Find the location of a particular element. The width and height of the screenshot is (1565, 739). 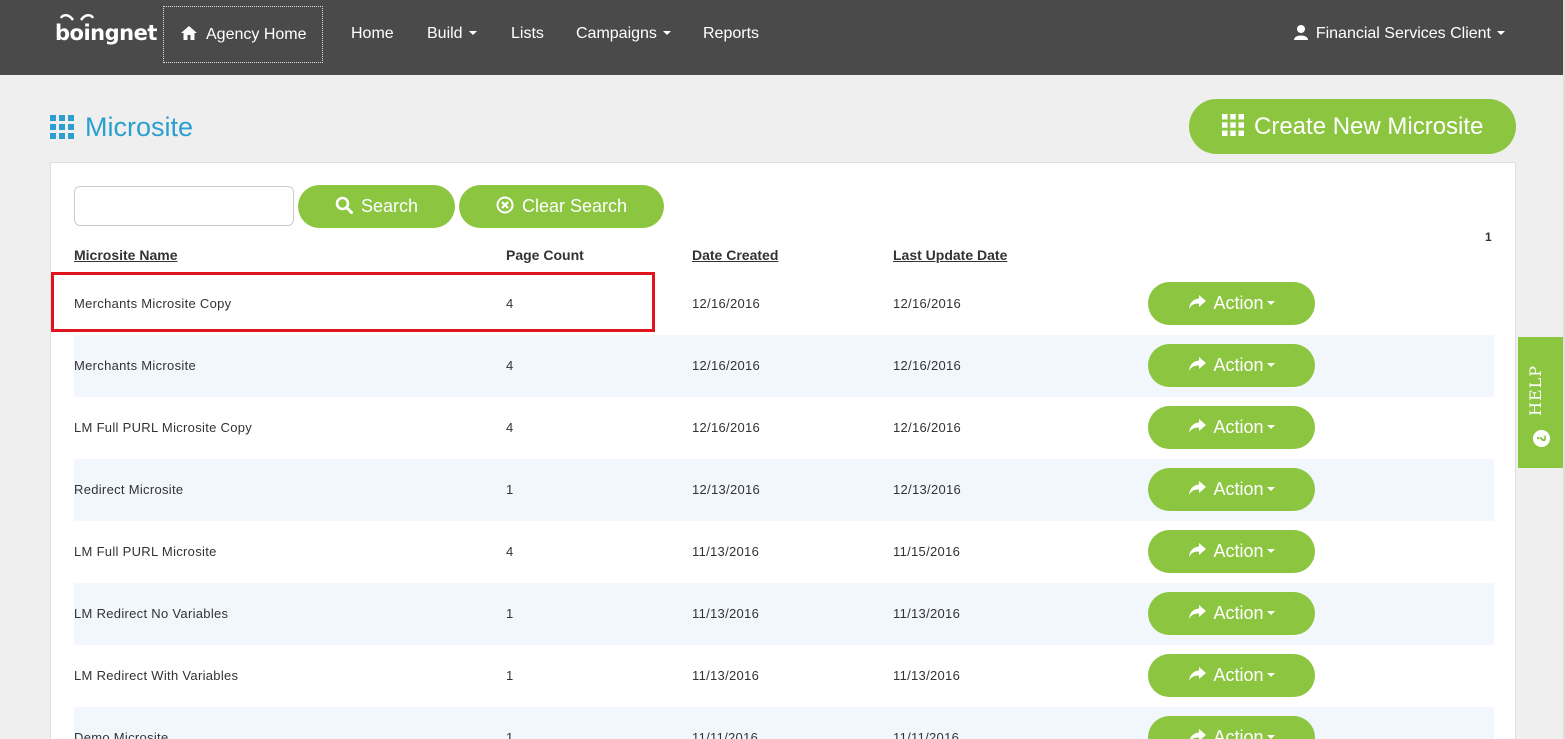

clear-search-button-label: Clear Search is located at coordinates (574, 206).